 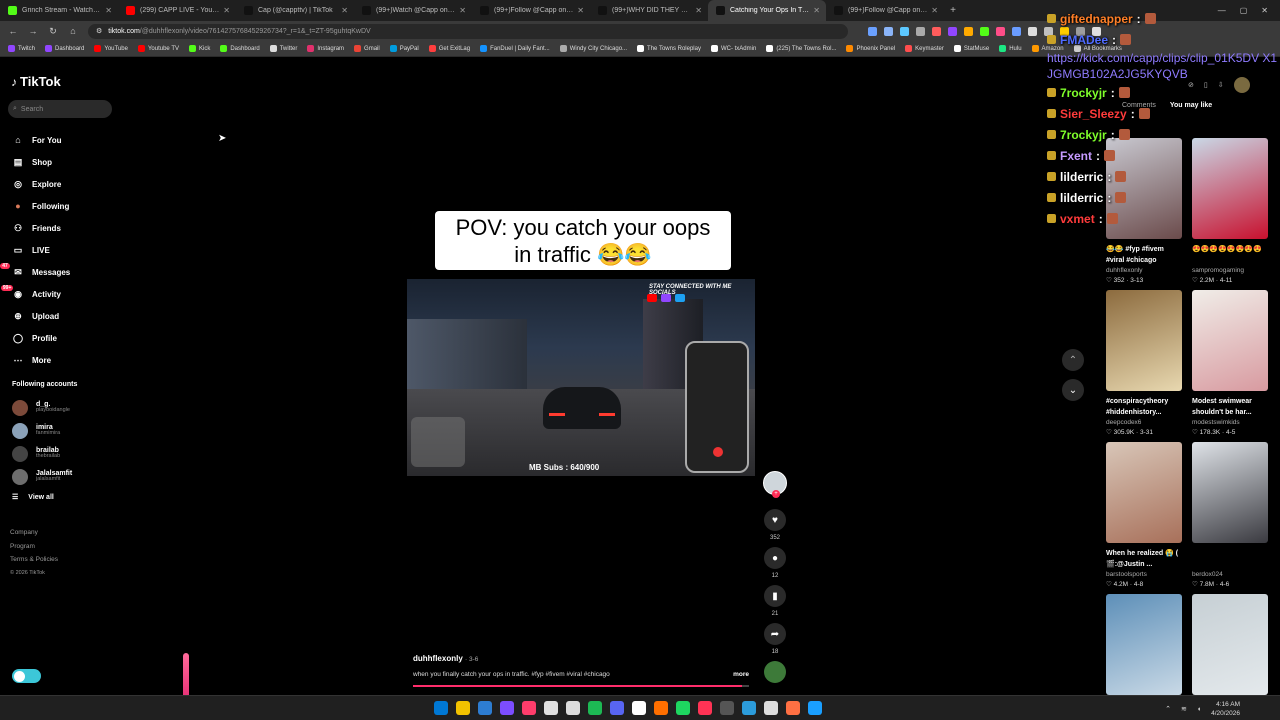 What do you see at coordinates (42, 430) in the screenshot?
I see `following-account: imira fanmimira` at bounding box center [42, 430].